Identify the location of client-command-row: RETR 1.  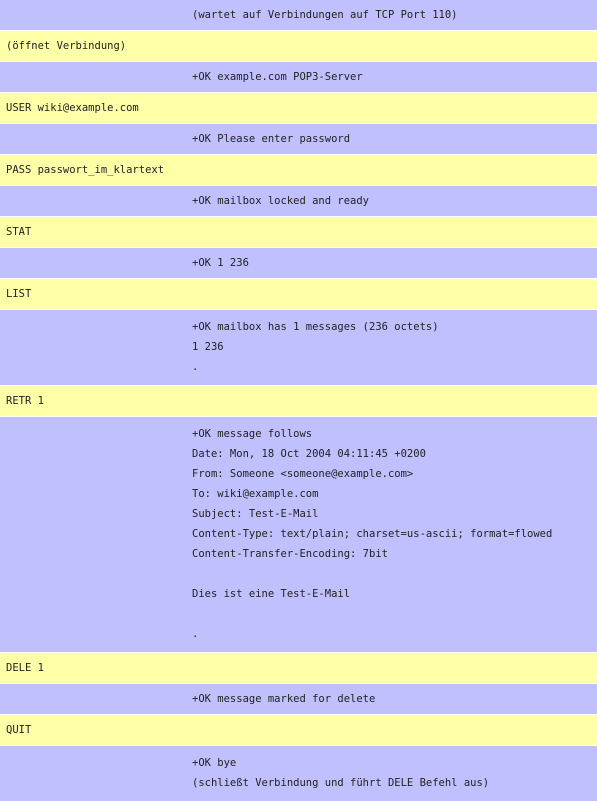
(298, 401).